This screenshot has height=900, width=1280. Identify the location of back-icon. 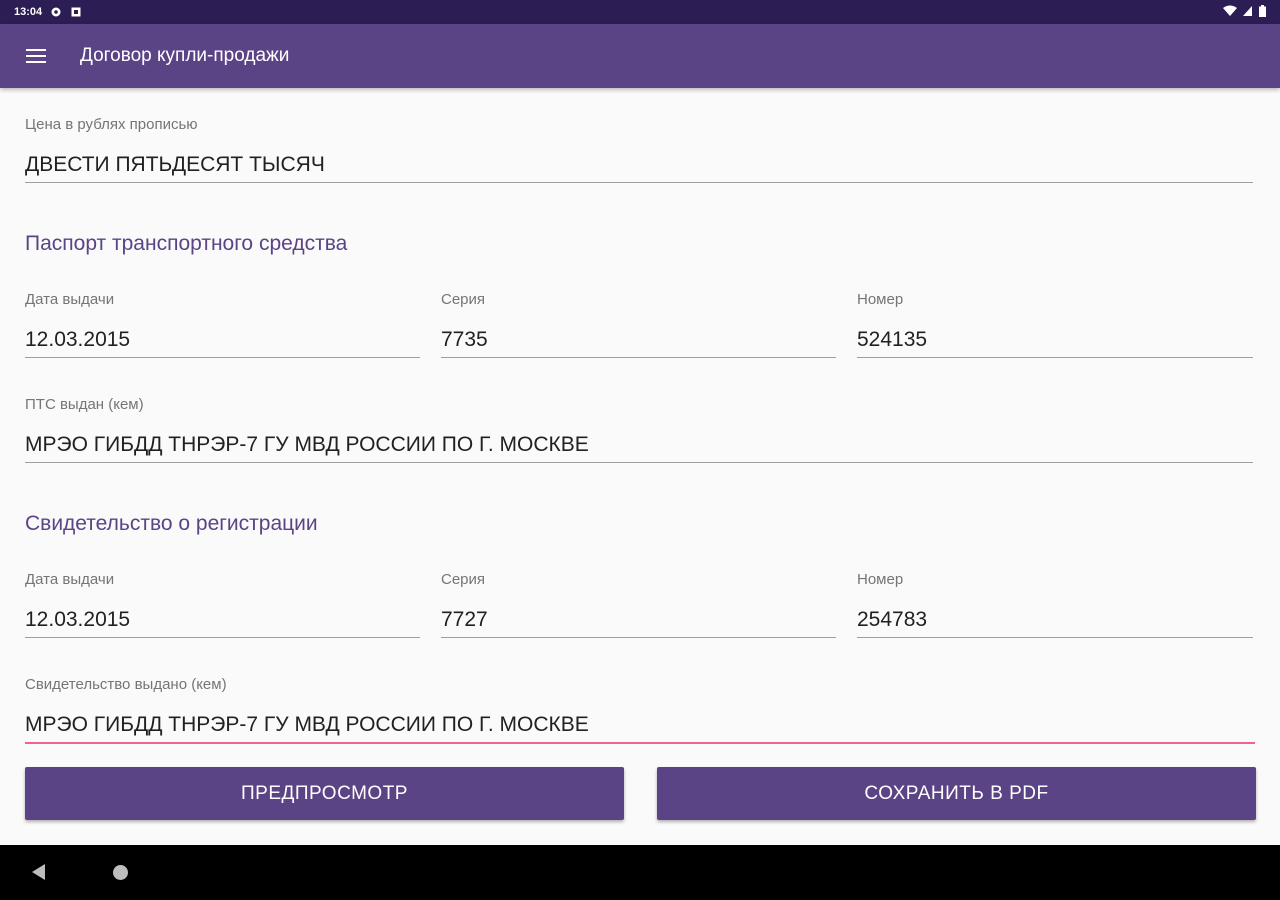
(38, 872).